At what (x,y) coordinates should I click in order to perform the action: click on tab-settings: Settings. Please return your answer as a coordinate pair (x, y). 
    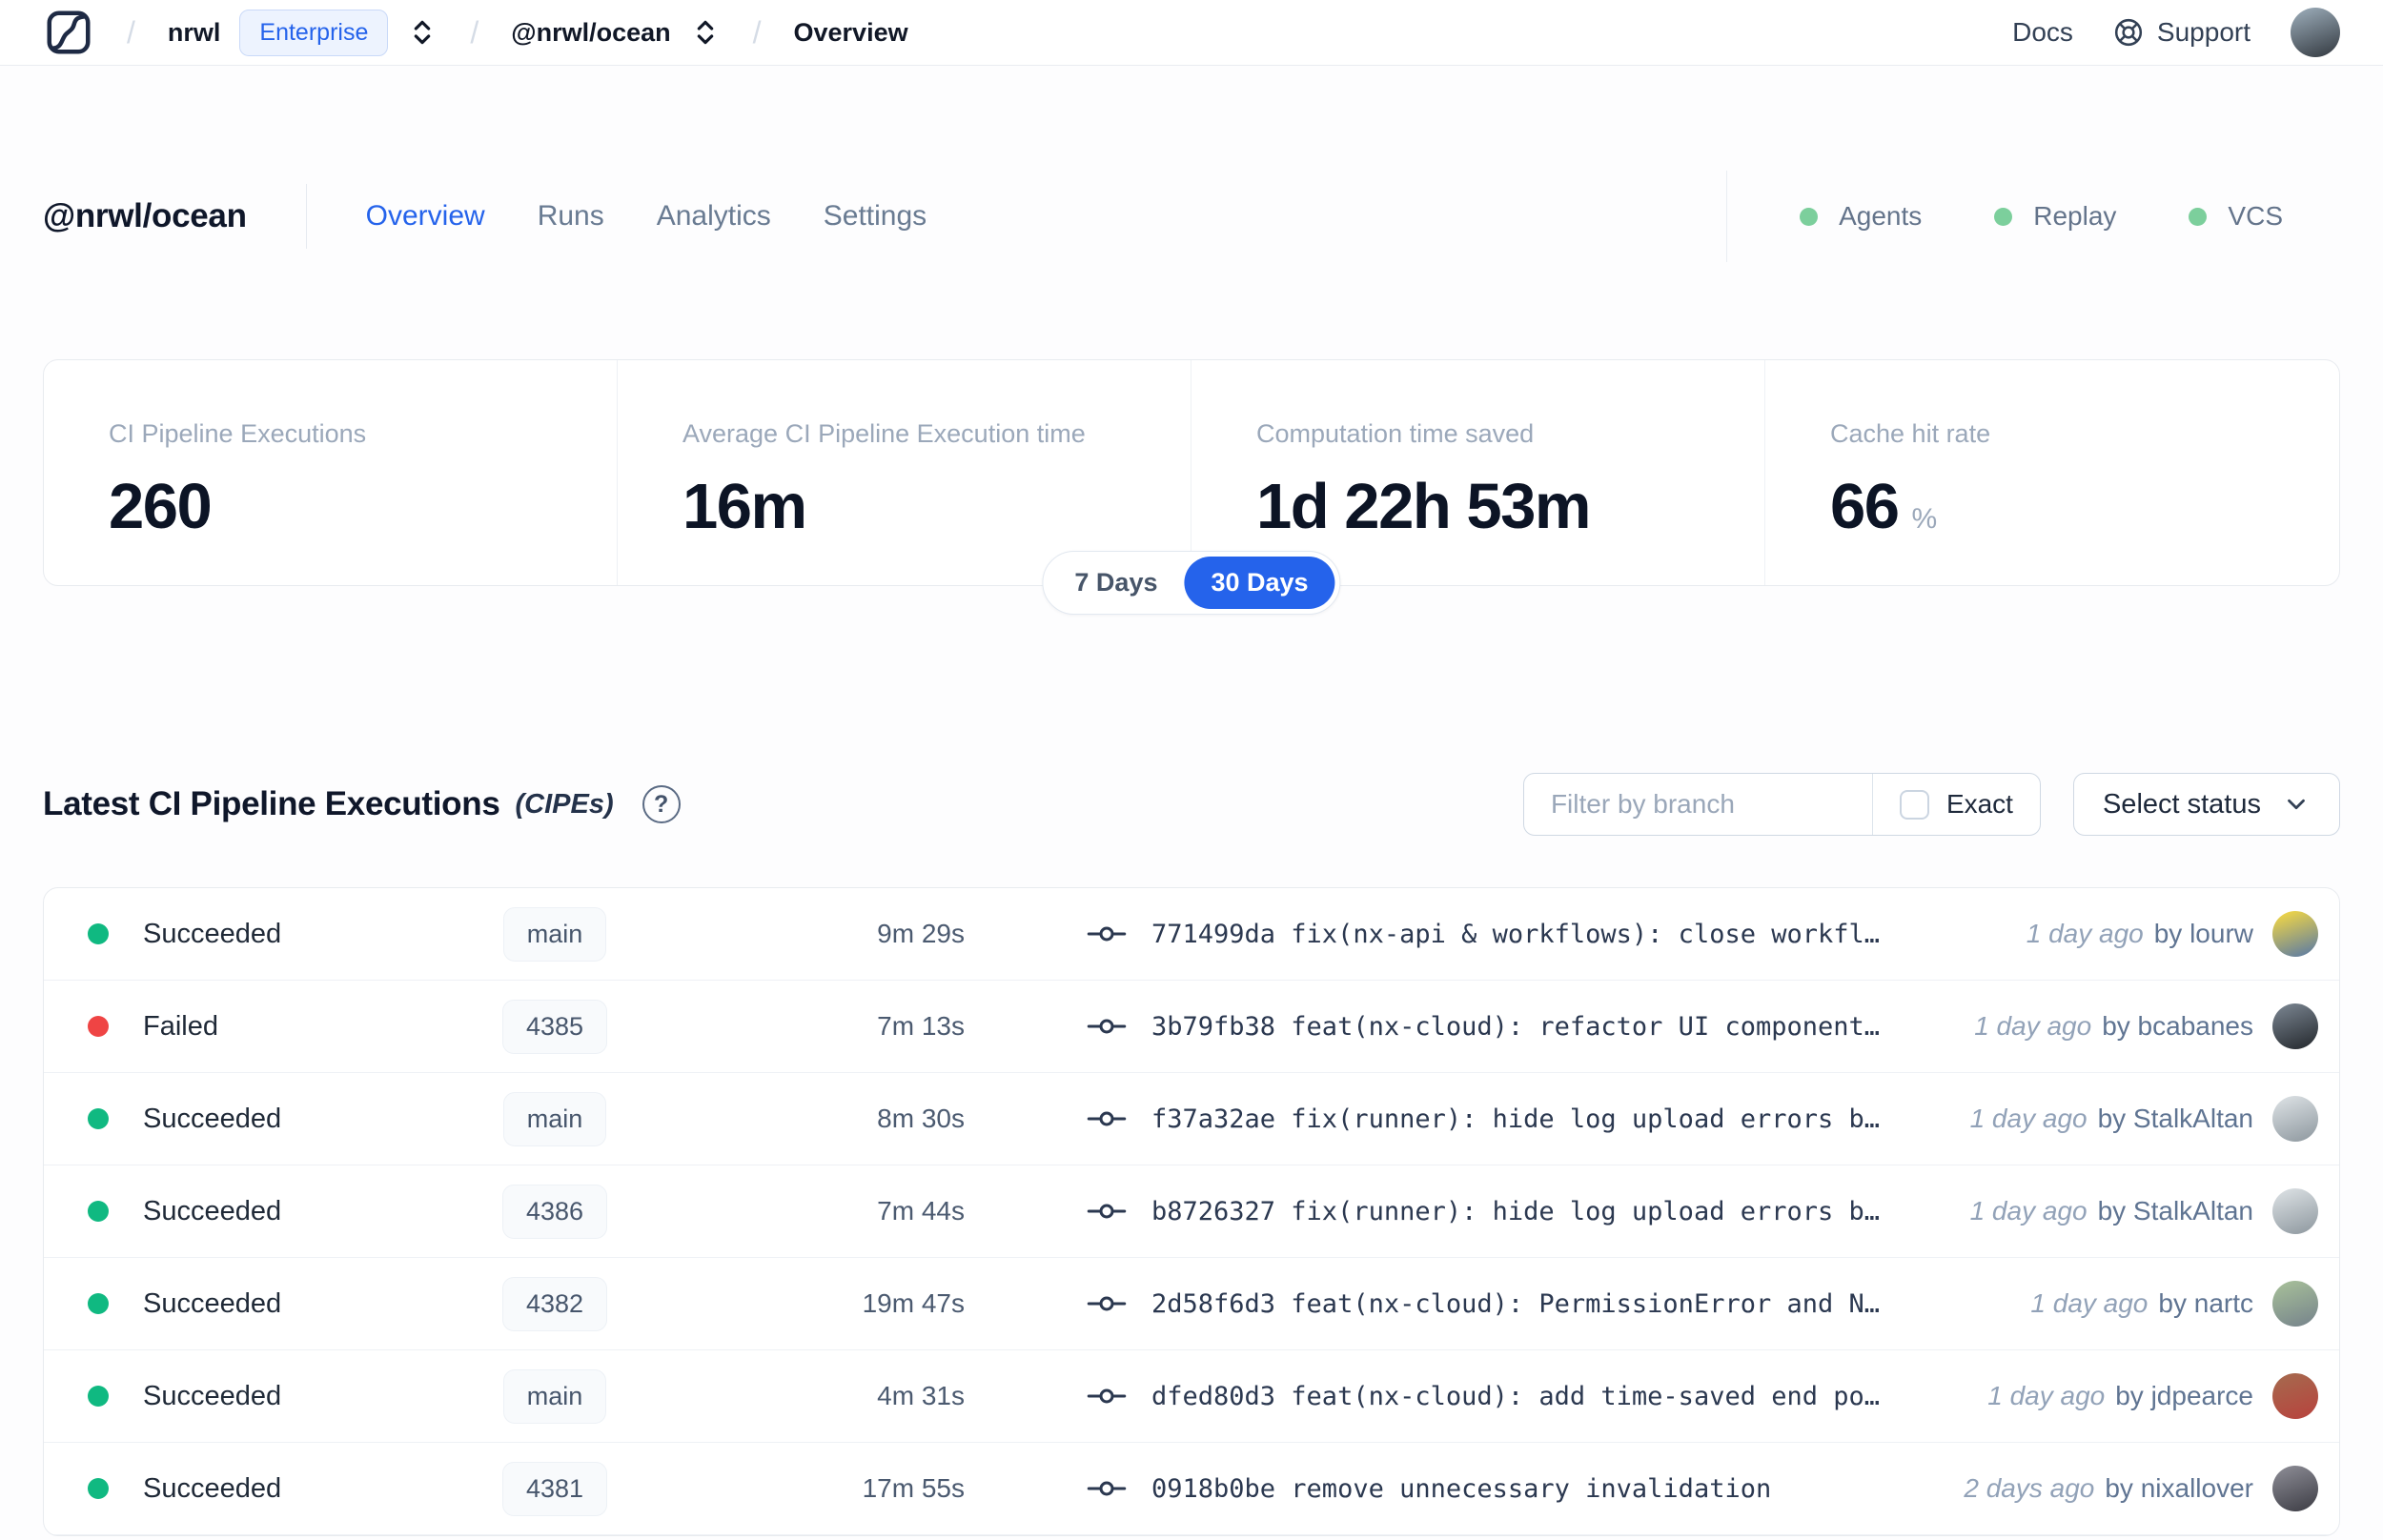
    Looking at the image, I should click on (876, 216).